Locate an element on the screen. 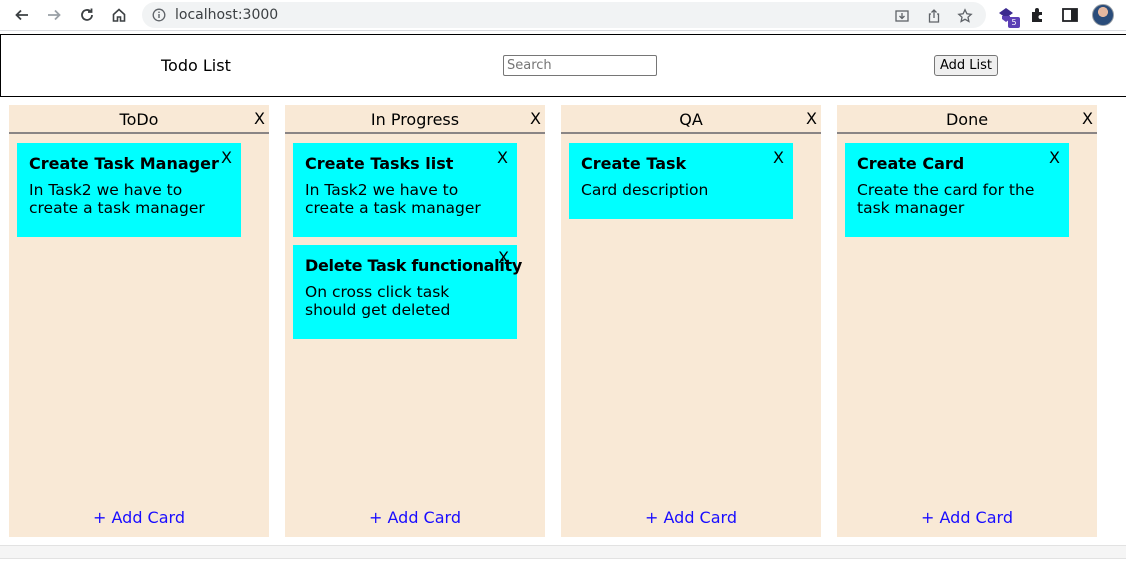 Image resolution: width=1126 pixels, height=578 pixels. reload-icon is located at coordinates (87, 15).